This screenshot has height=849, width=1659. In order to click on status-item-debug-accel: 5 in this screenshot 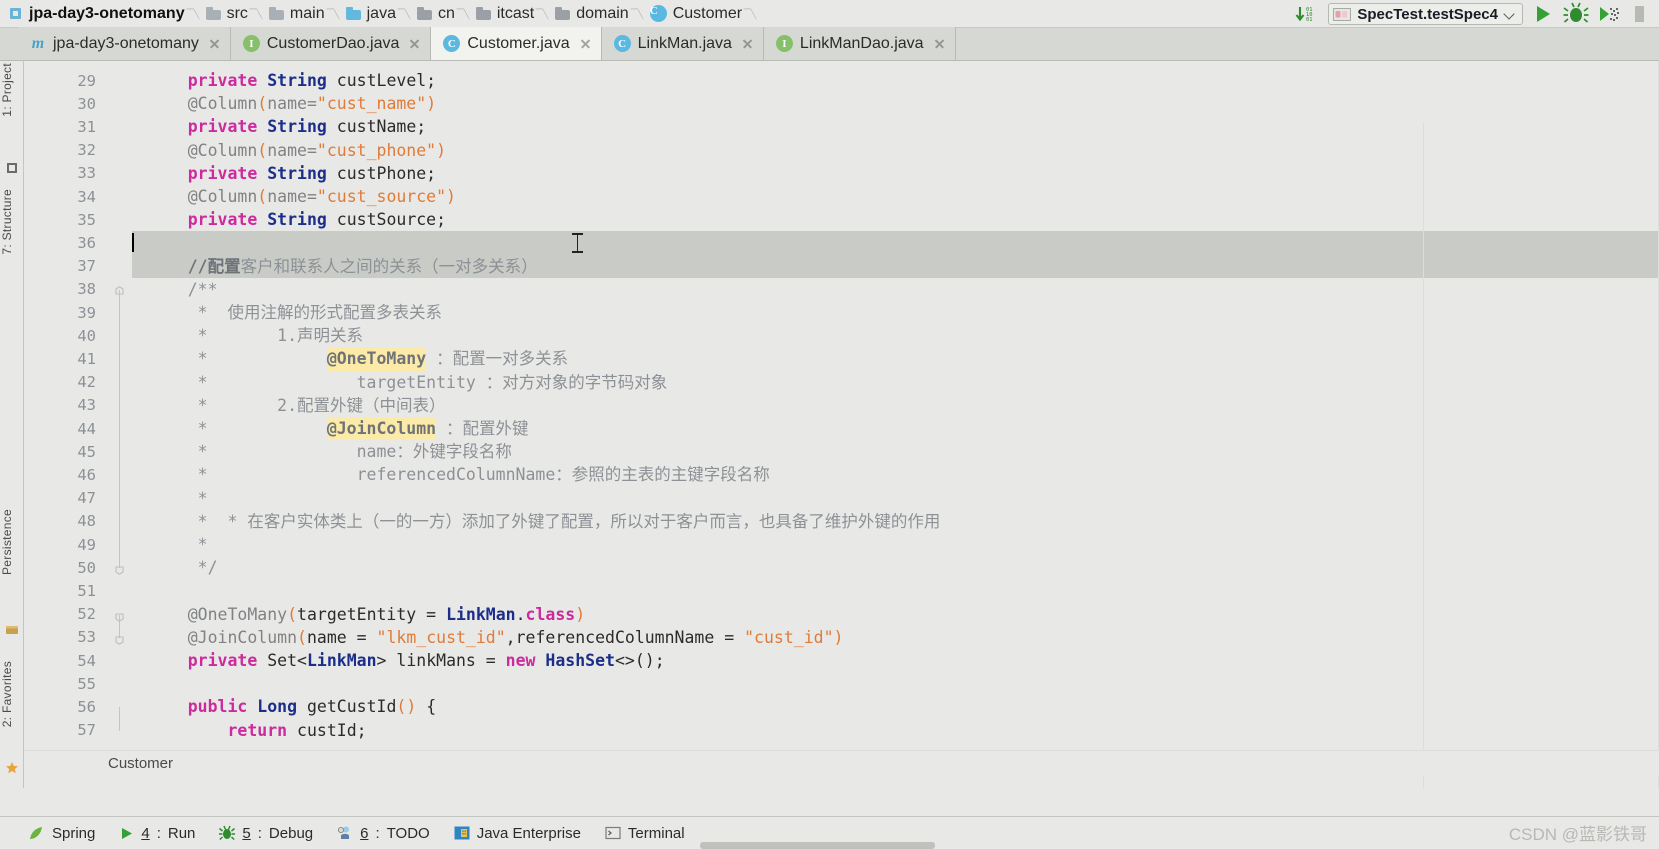, I will do `click(246, 833)`.